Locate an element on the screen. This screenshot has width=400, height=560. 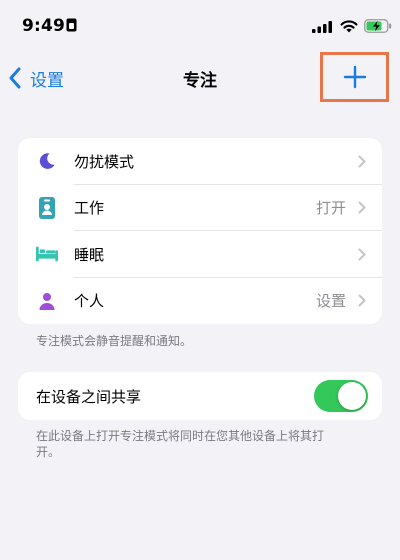
focus-item-do-not-disturb: 勿扰模式 is located at coordinates (200, 161).